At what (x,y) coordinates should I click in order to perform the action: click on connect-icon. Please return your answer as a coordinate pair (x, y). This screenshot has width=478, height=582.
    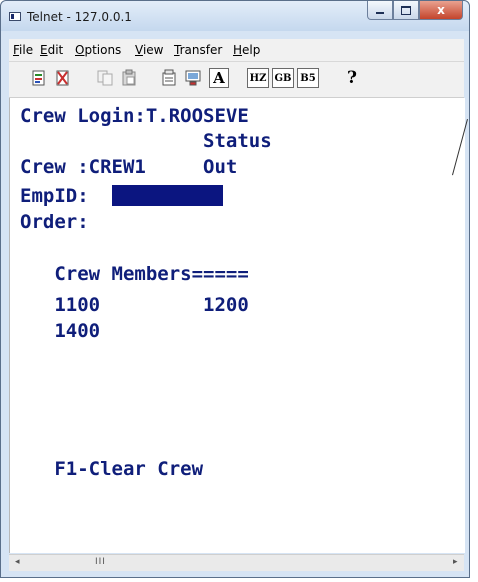
    Looking at the image, I should click on (38, 78).